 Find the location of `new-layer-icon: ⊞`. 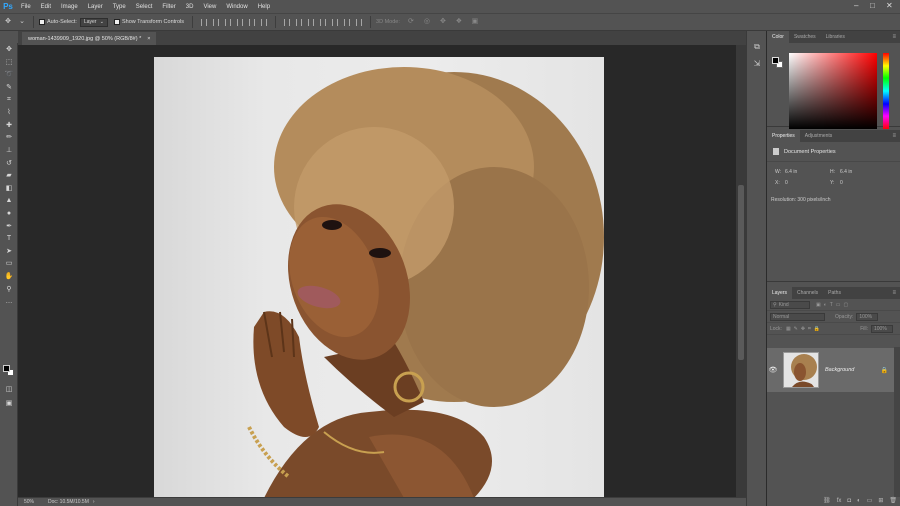

new-layer-icon: ⊞ is located at coordinates (880, 500).